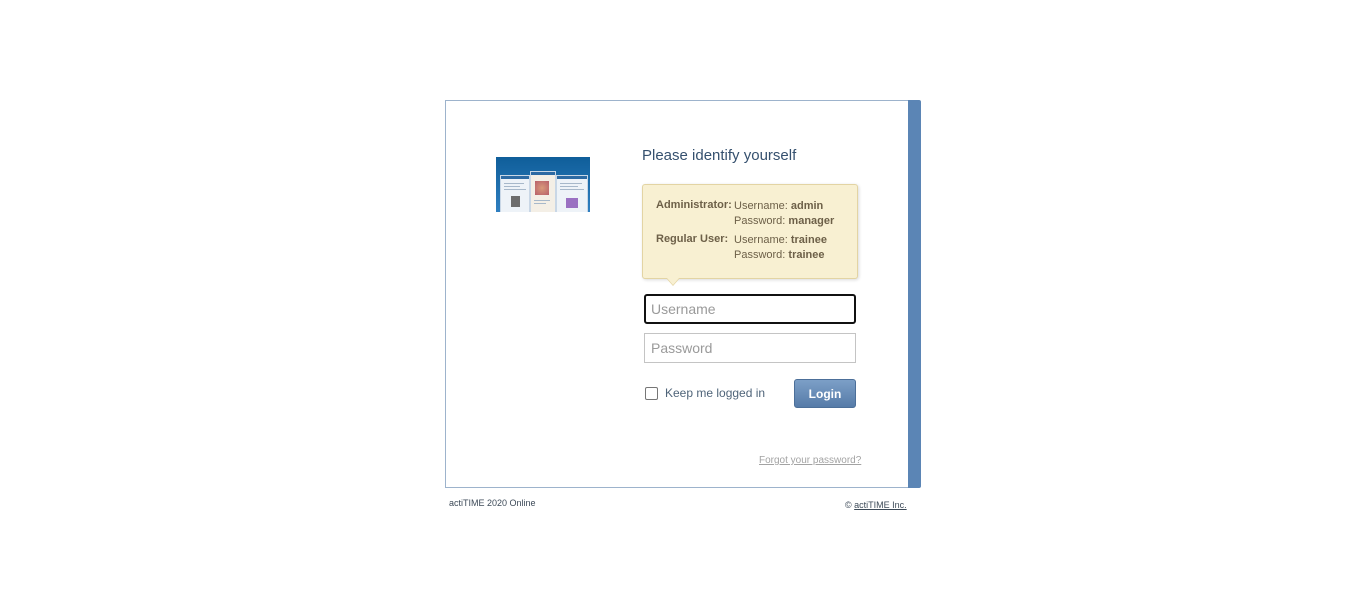 This screenshot has height=613, width=1366. Describe the element at coordinates (825, 393) in the screenshot. I see `login-button: Login` at that location.